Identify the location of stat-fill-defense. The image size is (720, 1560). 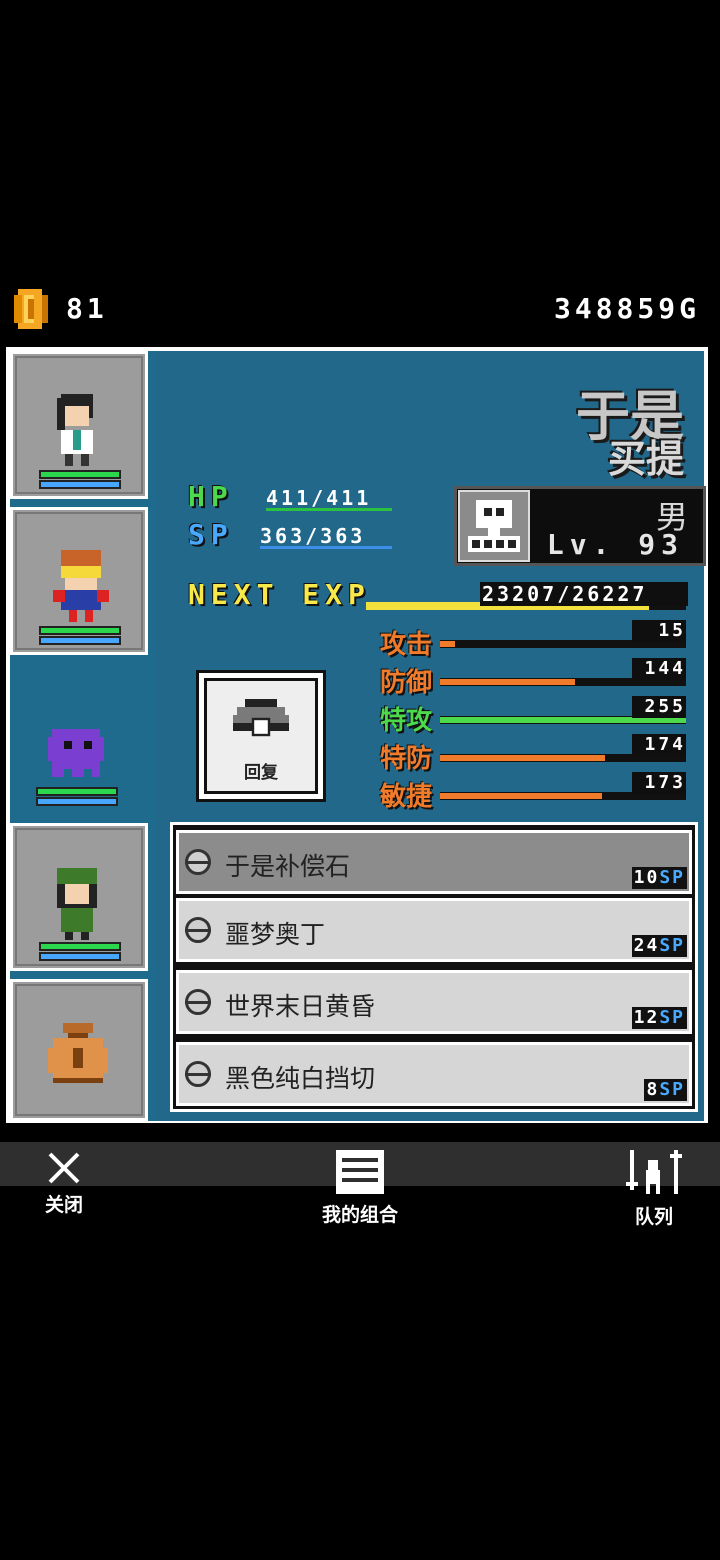
(507, 682).